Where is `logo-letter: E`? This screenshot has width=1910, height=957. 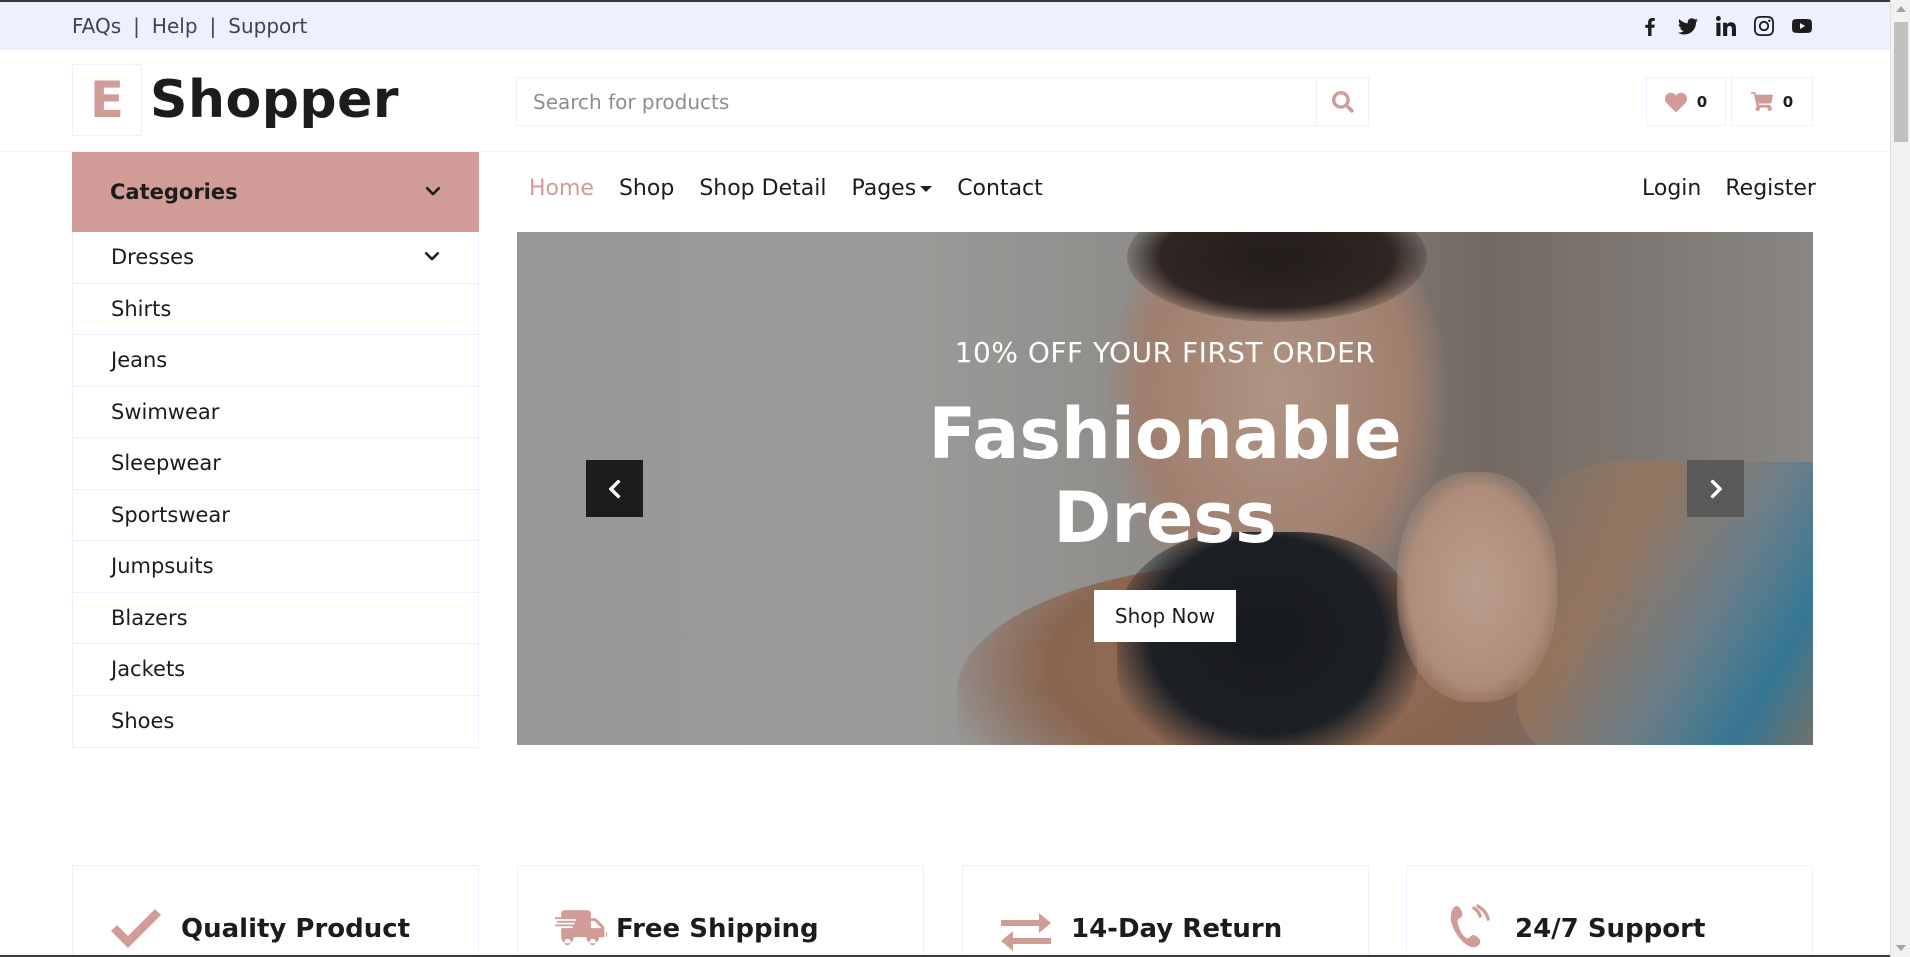
logo-letter: E is located at coordinates (107, 100).